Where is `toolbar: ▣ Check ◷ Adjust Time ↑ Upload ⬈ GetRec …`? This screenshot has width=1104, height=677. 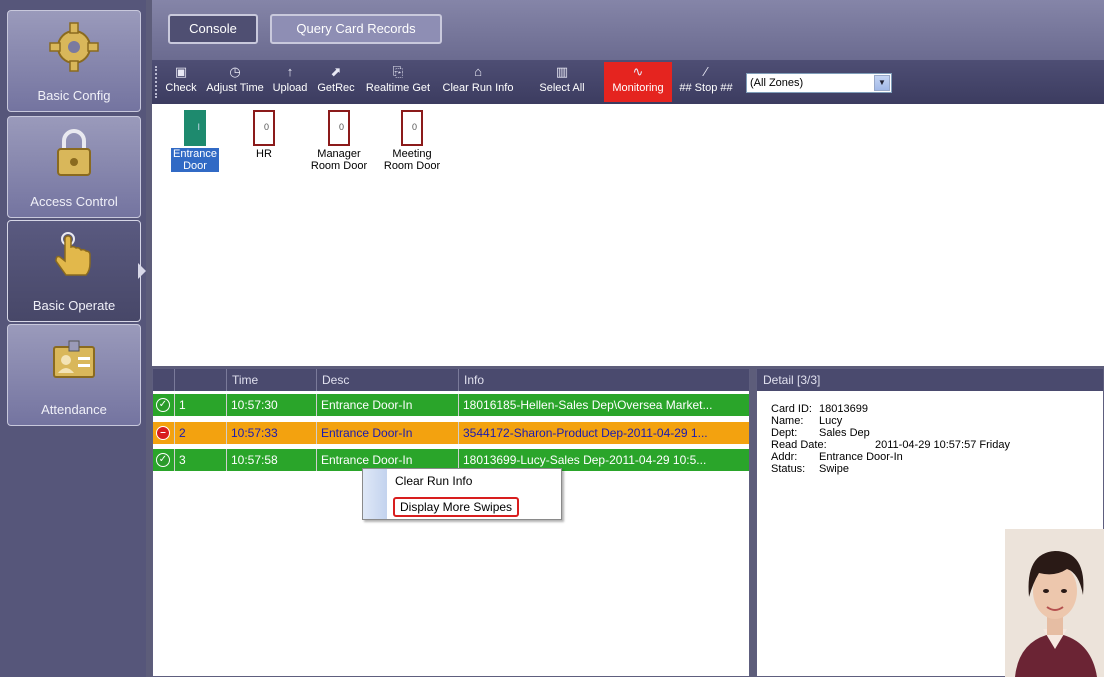
toolbar: ▣ Check ◷ Adjust Time ↑ Upload ⬈ GetRec … is located at coordinates (628, 82).